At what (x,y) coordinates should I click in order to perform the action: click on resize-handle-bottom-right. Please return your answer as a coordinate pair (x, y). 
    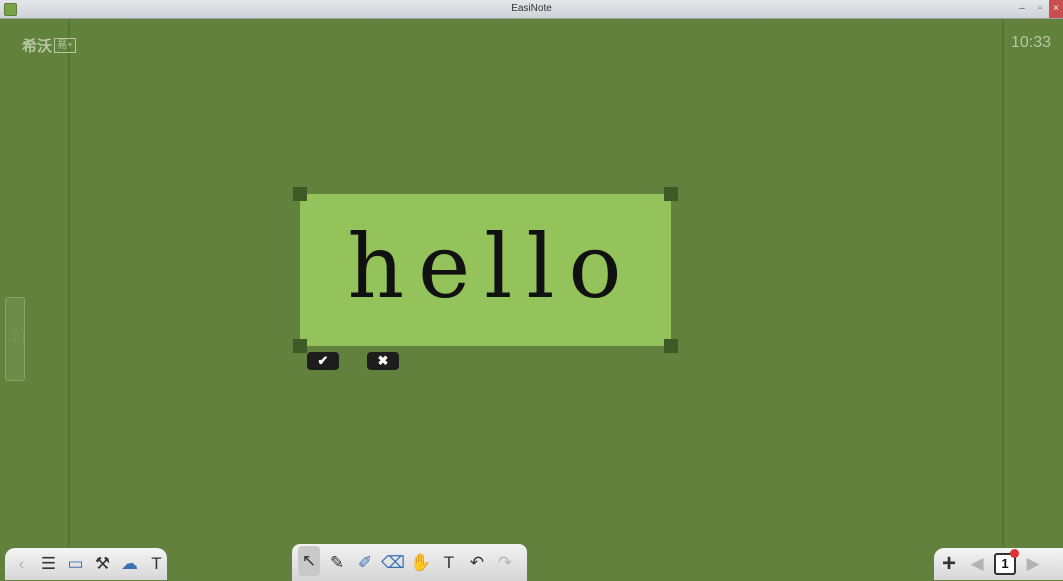
    Looking at the image, I should click on (671, 346).